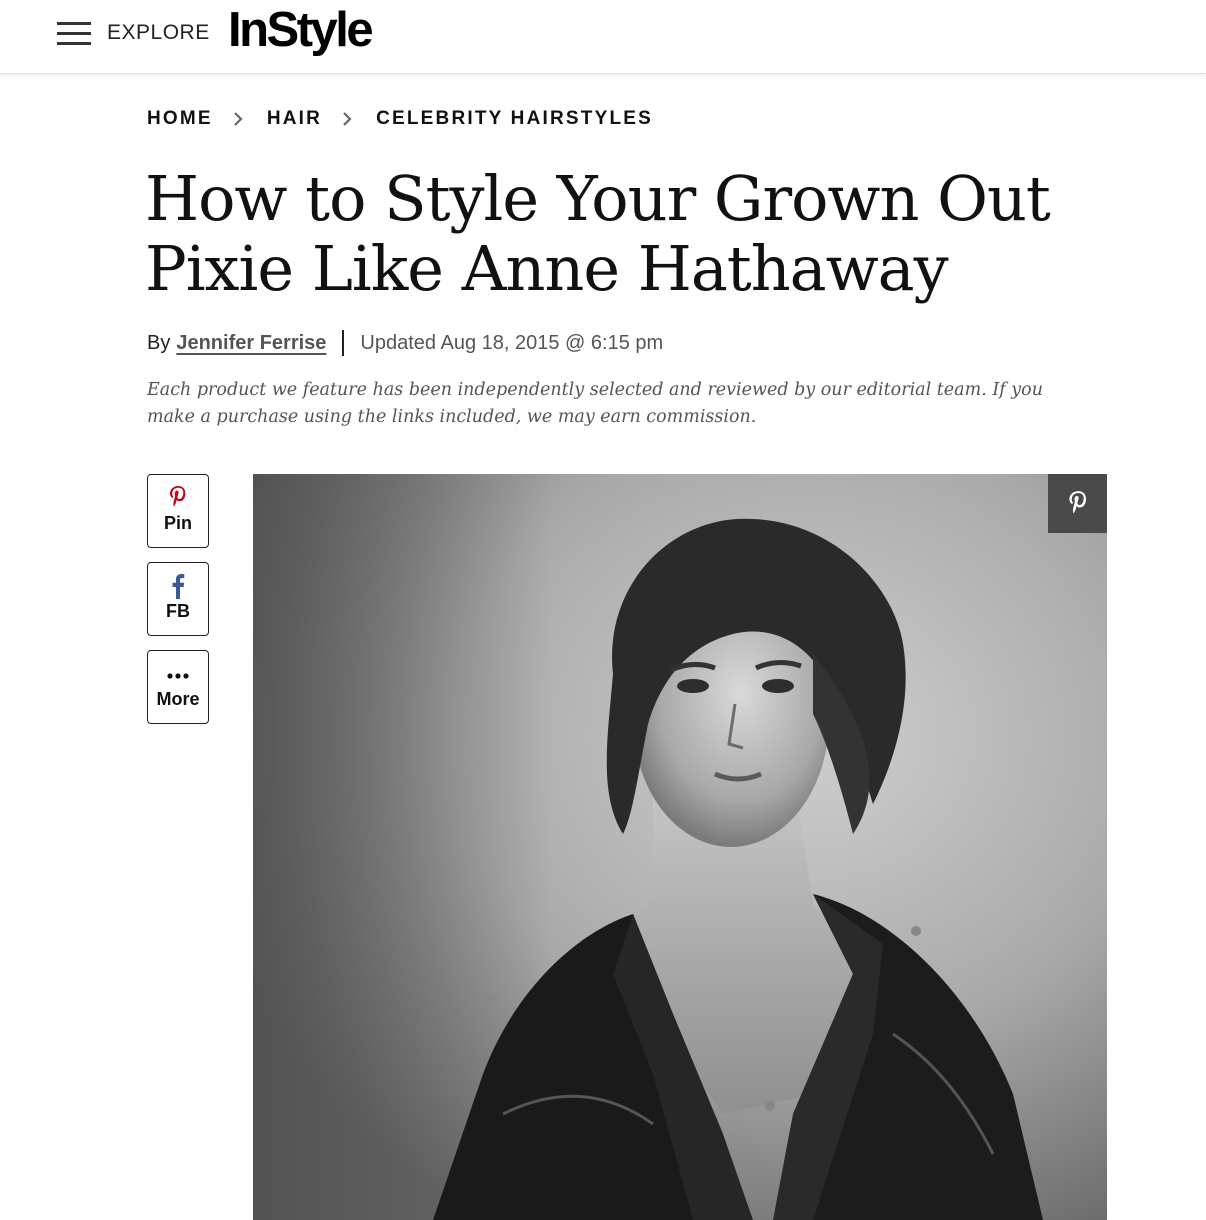 This screenshot has height=1220, width=1206. What do you see at coordinates (547, 268) in the screenshot?
I see `article-title-line-2: Pixie Like Anne Hathaway` at bounding box center [547, 268].